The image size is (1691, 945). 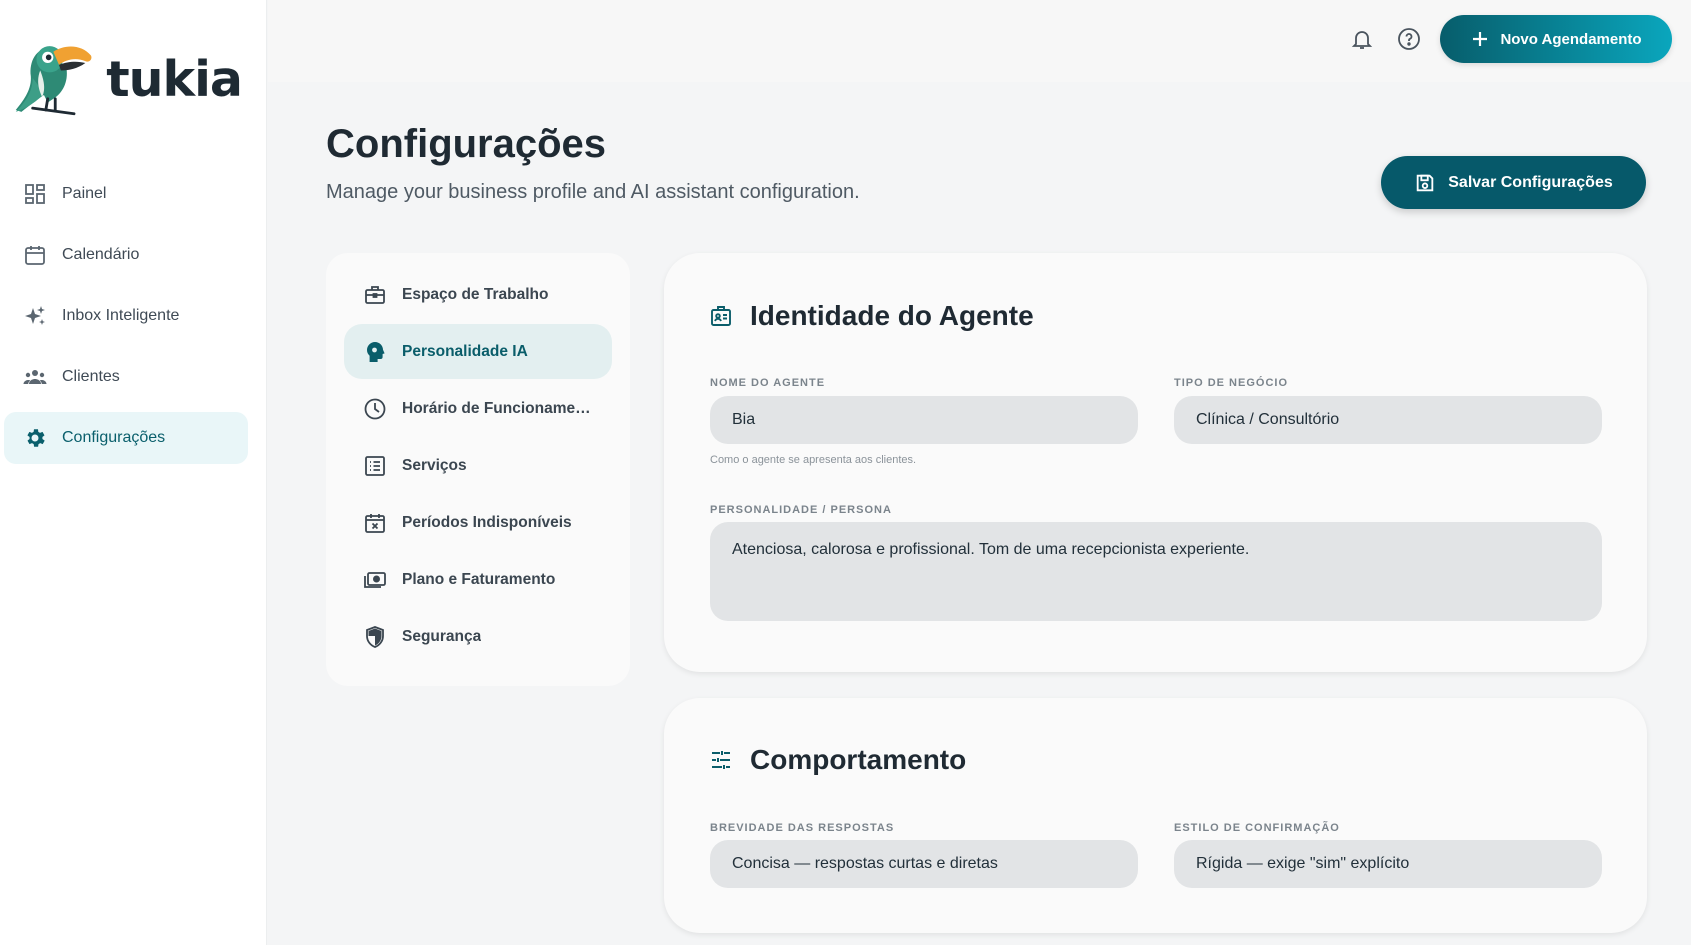 What do you see at coordinates (465, 351) in the screenshot?
I see `settings-tab-label: Personalidade IA` at bounding box center [465, 351].